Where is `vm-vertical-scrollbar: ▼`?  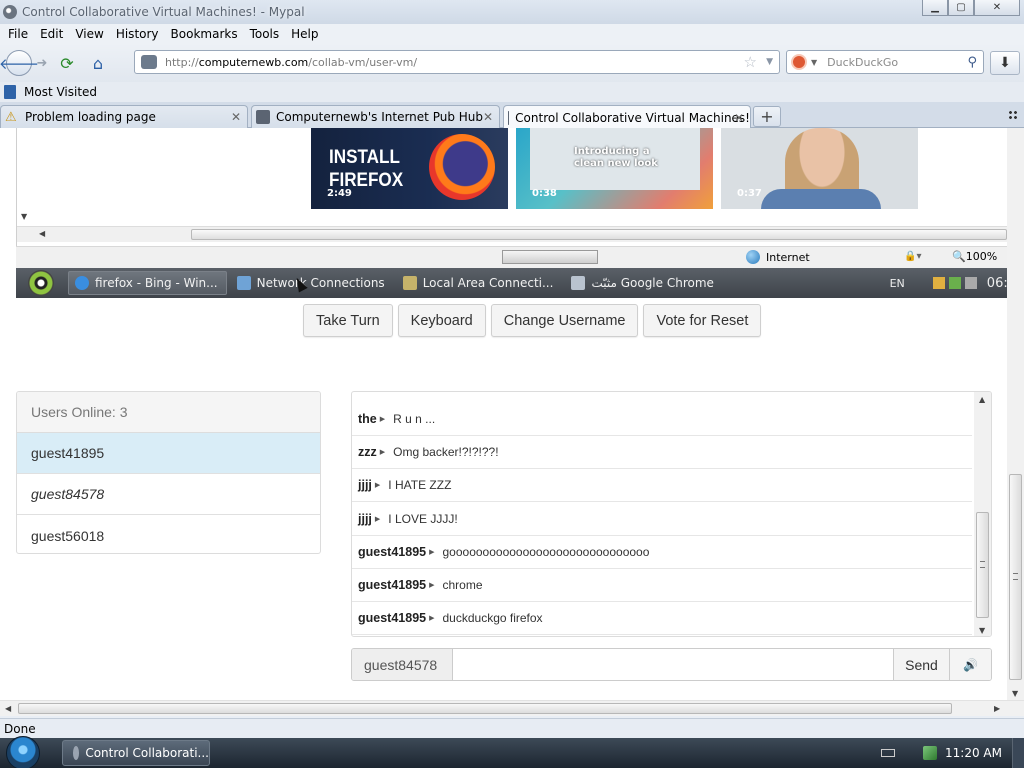 vm-vertical-scrollbar: ▼ is located at coordinates (25, 178).